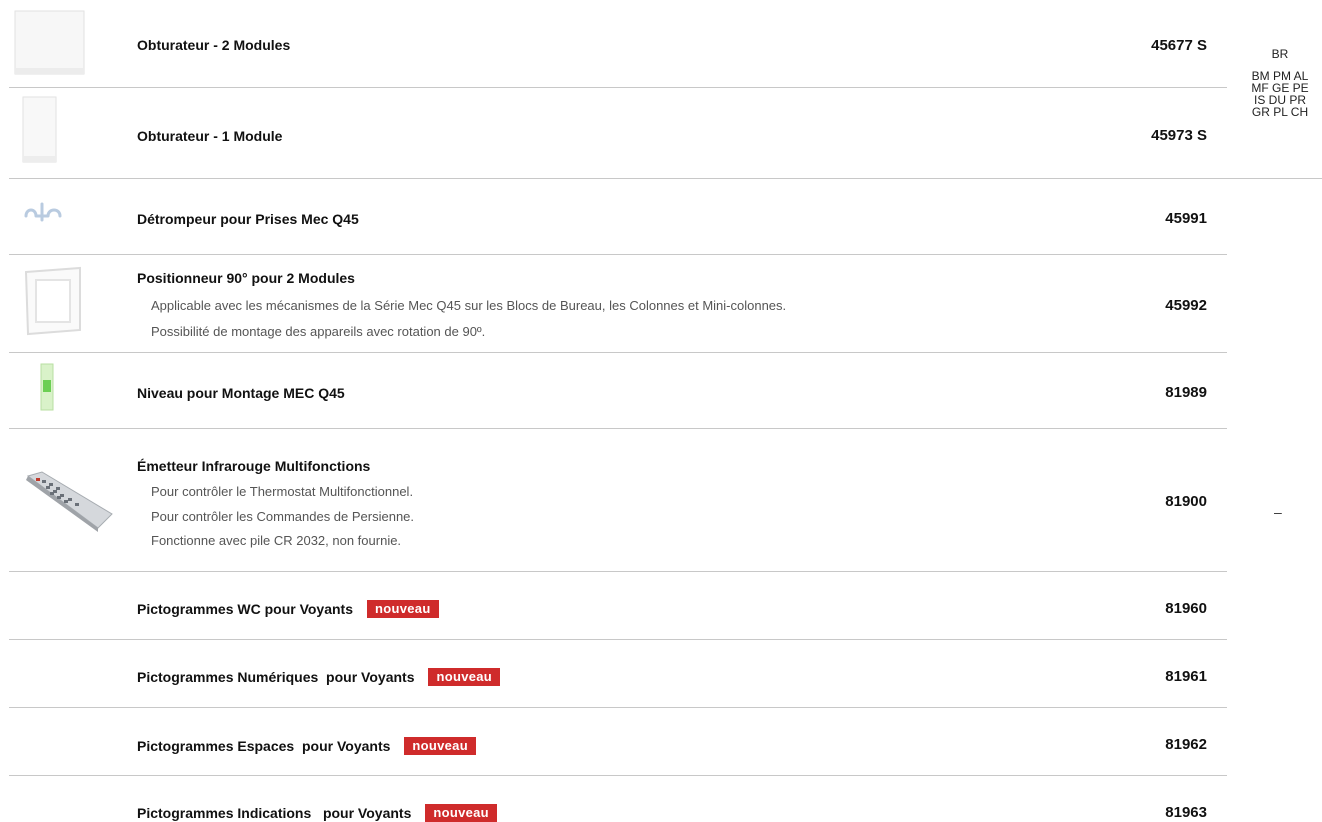 This screenshot has height=822, width=1322. What do you see at coordinates (1186, 744) in the screenshot?
I see `product-code: 81962` at bounding box center [1186, 744].